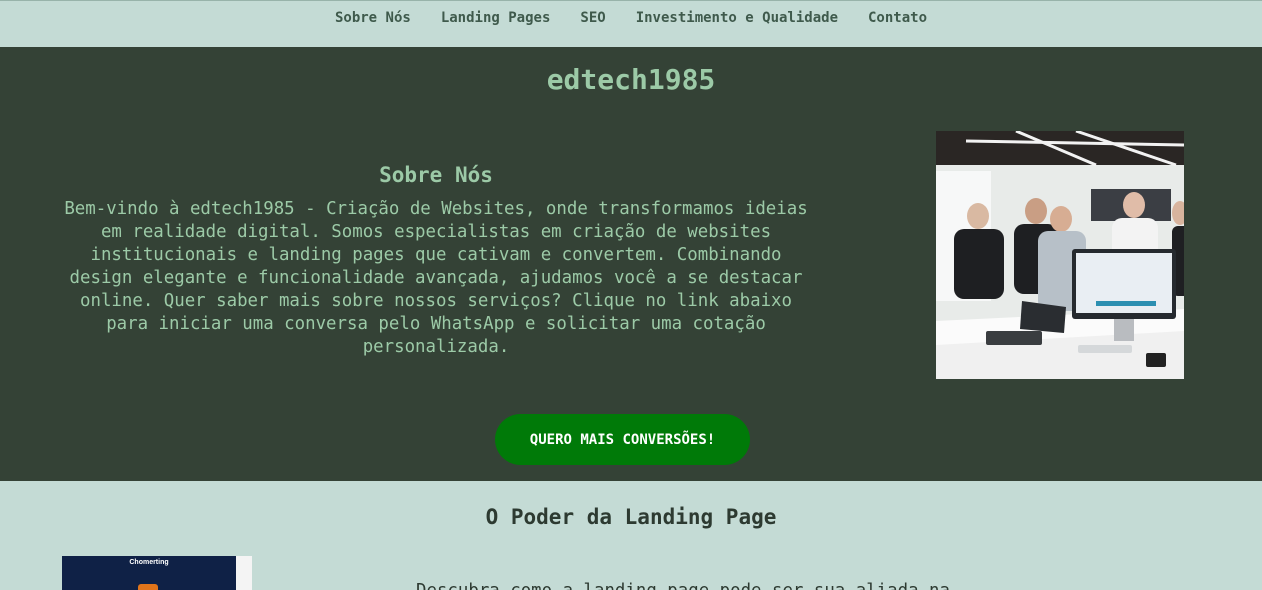 The image size is (1262, 590). I want to click on site-title: edtech1985, so click(631, 79).